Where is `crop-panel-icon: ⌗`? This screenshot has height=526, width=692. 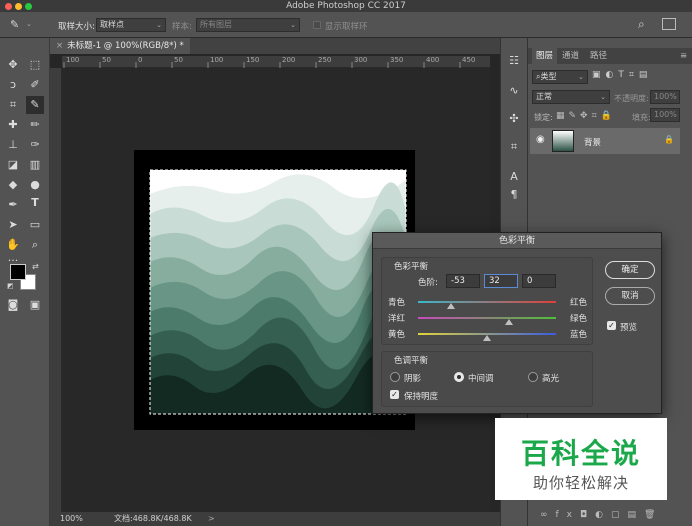 crop-panel-icon: ⌗ is located at coordinates (514, 147).